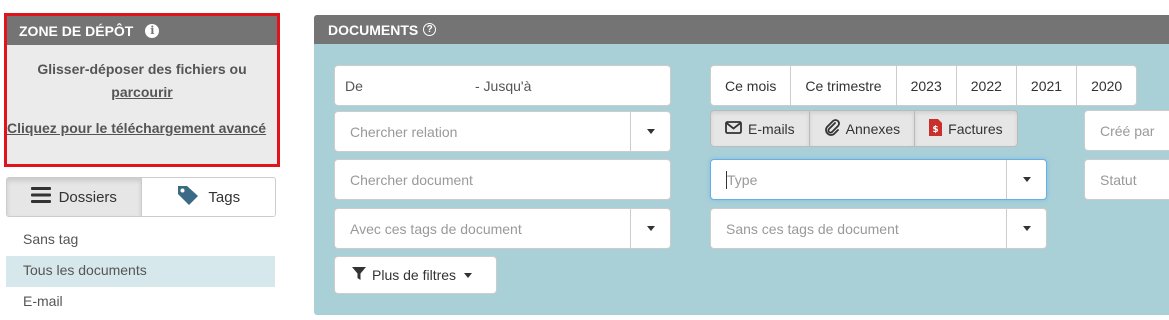  Describe the element at coordinates (771, 128) in the screenshot. I see `emails-filter-label: E-mails` at that location.